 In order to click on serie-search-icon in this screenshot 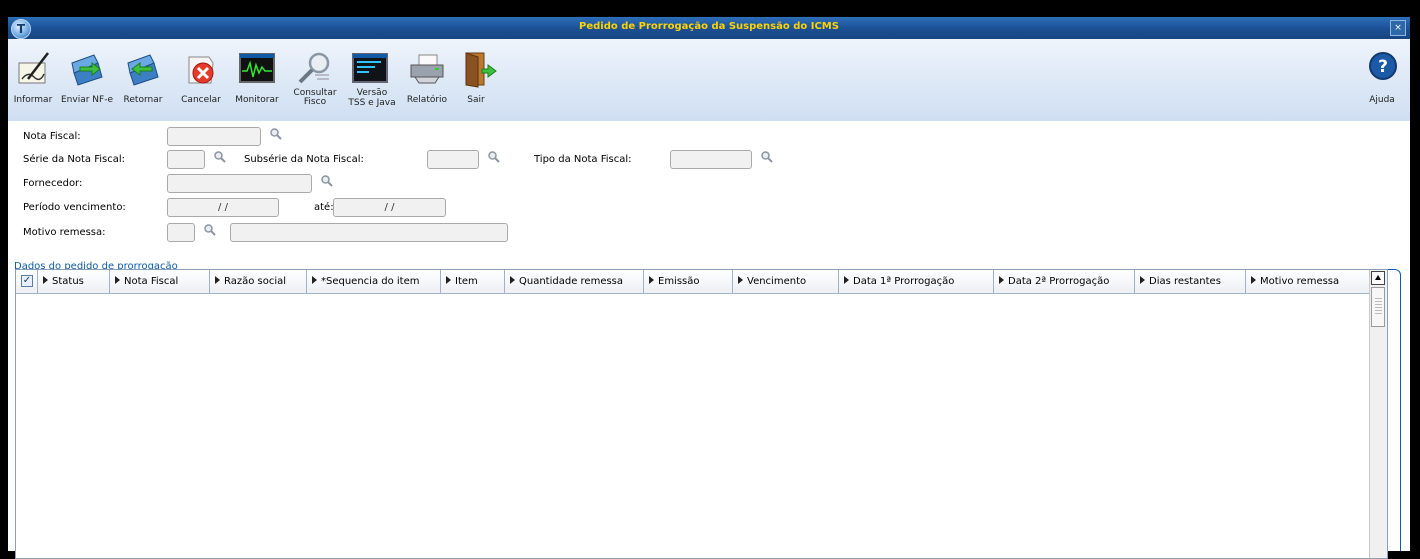, I will do `click(220, 157)`.